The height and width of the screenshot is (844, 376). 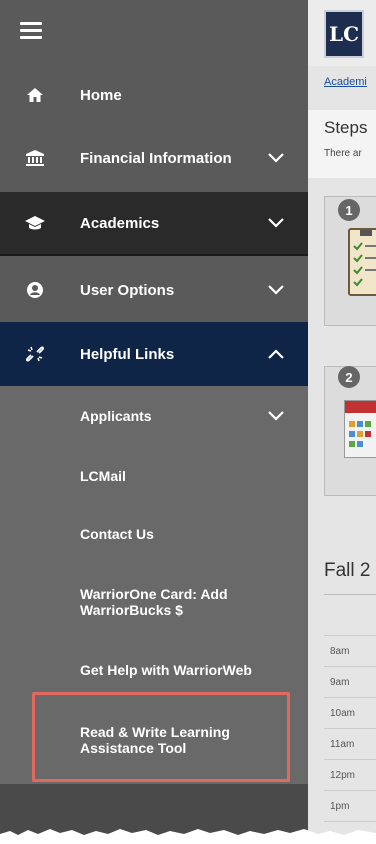 What do you see at coordinates (350, 806) in the screenshot?
I see `time-label: 1pm` at bounding box center [350, 806].